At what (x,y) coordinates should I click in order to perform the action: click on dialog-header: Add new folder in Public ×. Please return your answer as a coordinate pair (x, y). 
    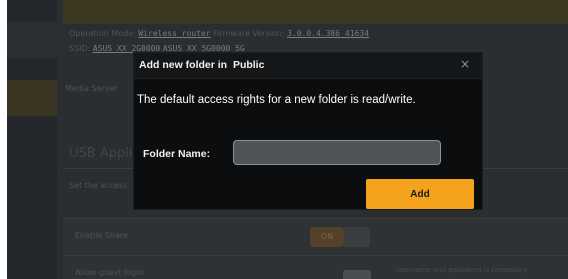
    Looking at the image, I should click on (308, 66).